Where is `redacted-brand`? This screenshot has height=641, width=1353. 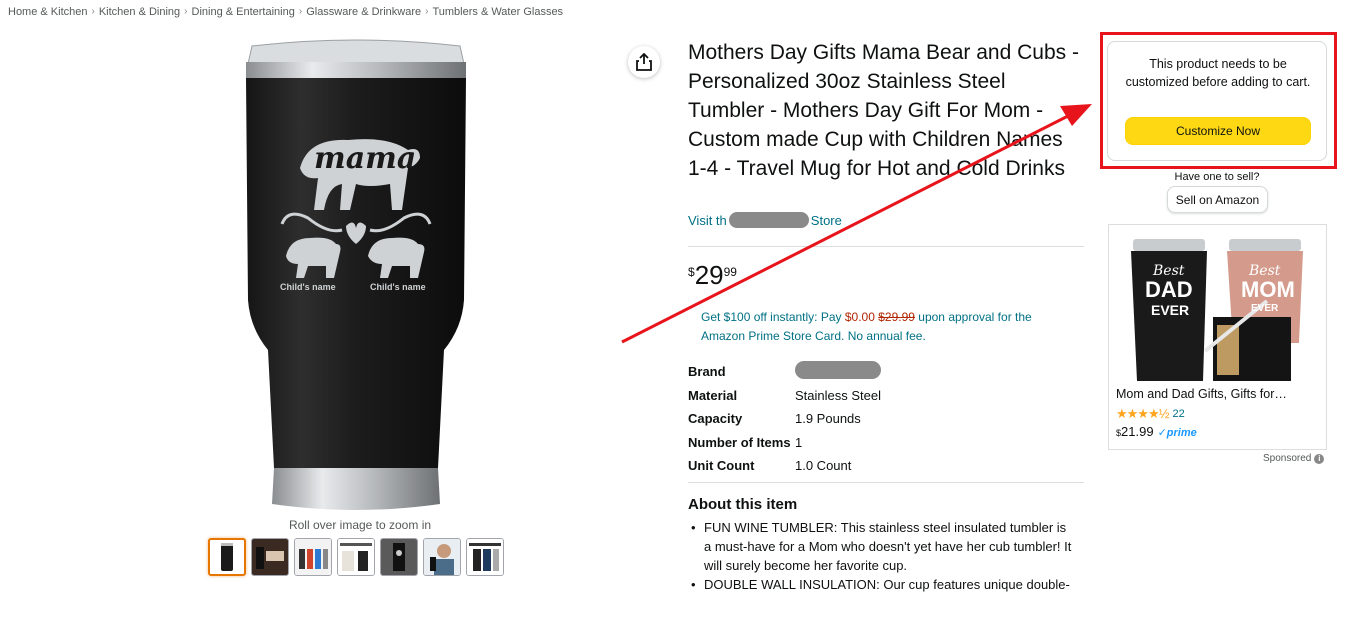 redacted-brand is located at coordinates (838, 370).